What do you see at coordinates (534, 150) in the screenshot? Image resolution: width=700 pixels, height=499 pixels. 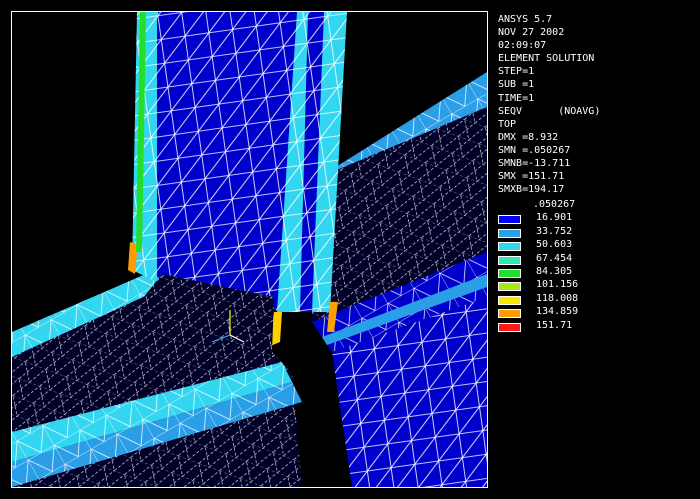 I see `info-line-smn: SMN =.050267` at bounding box center [534, 150].